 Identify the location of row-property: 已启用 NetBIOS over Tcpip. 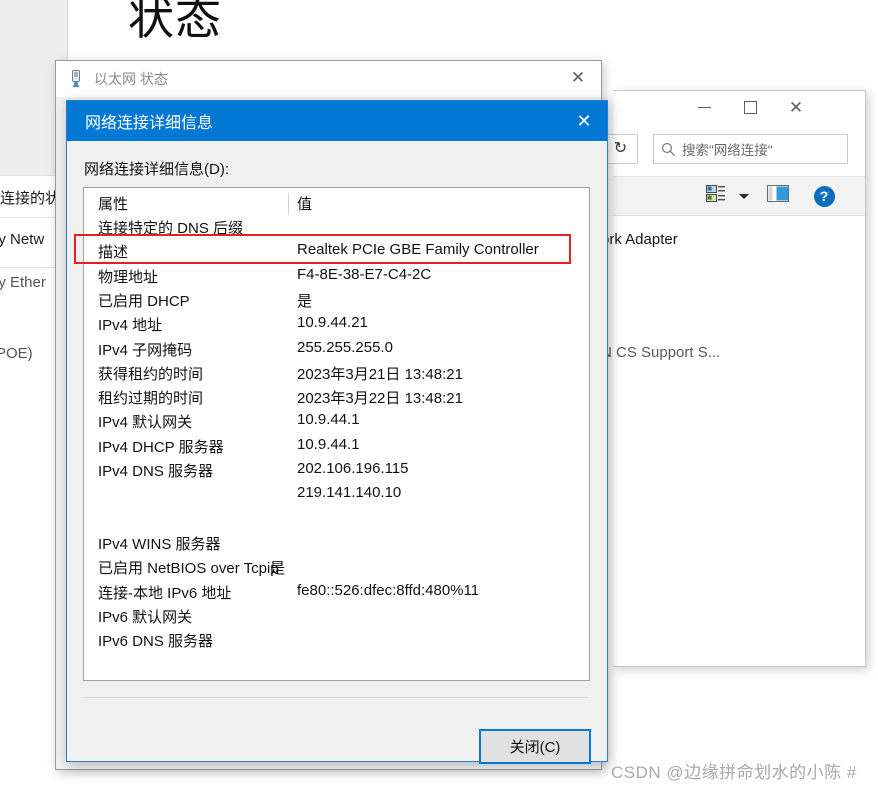
(188, 569).